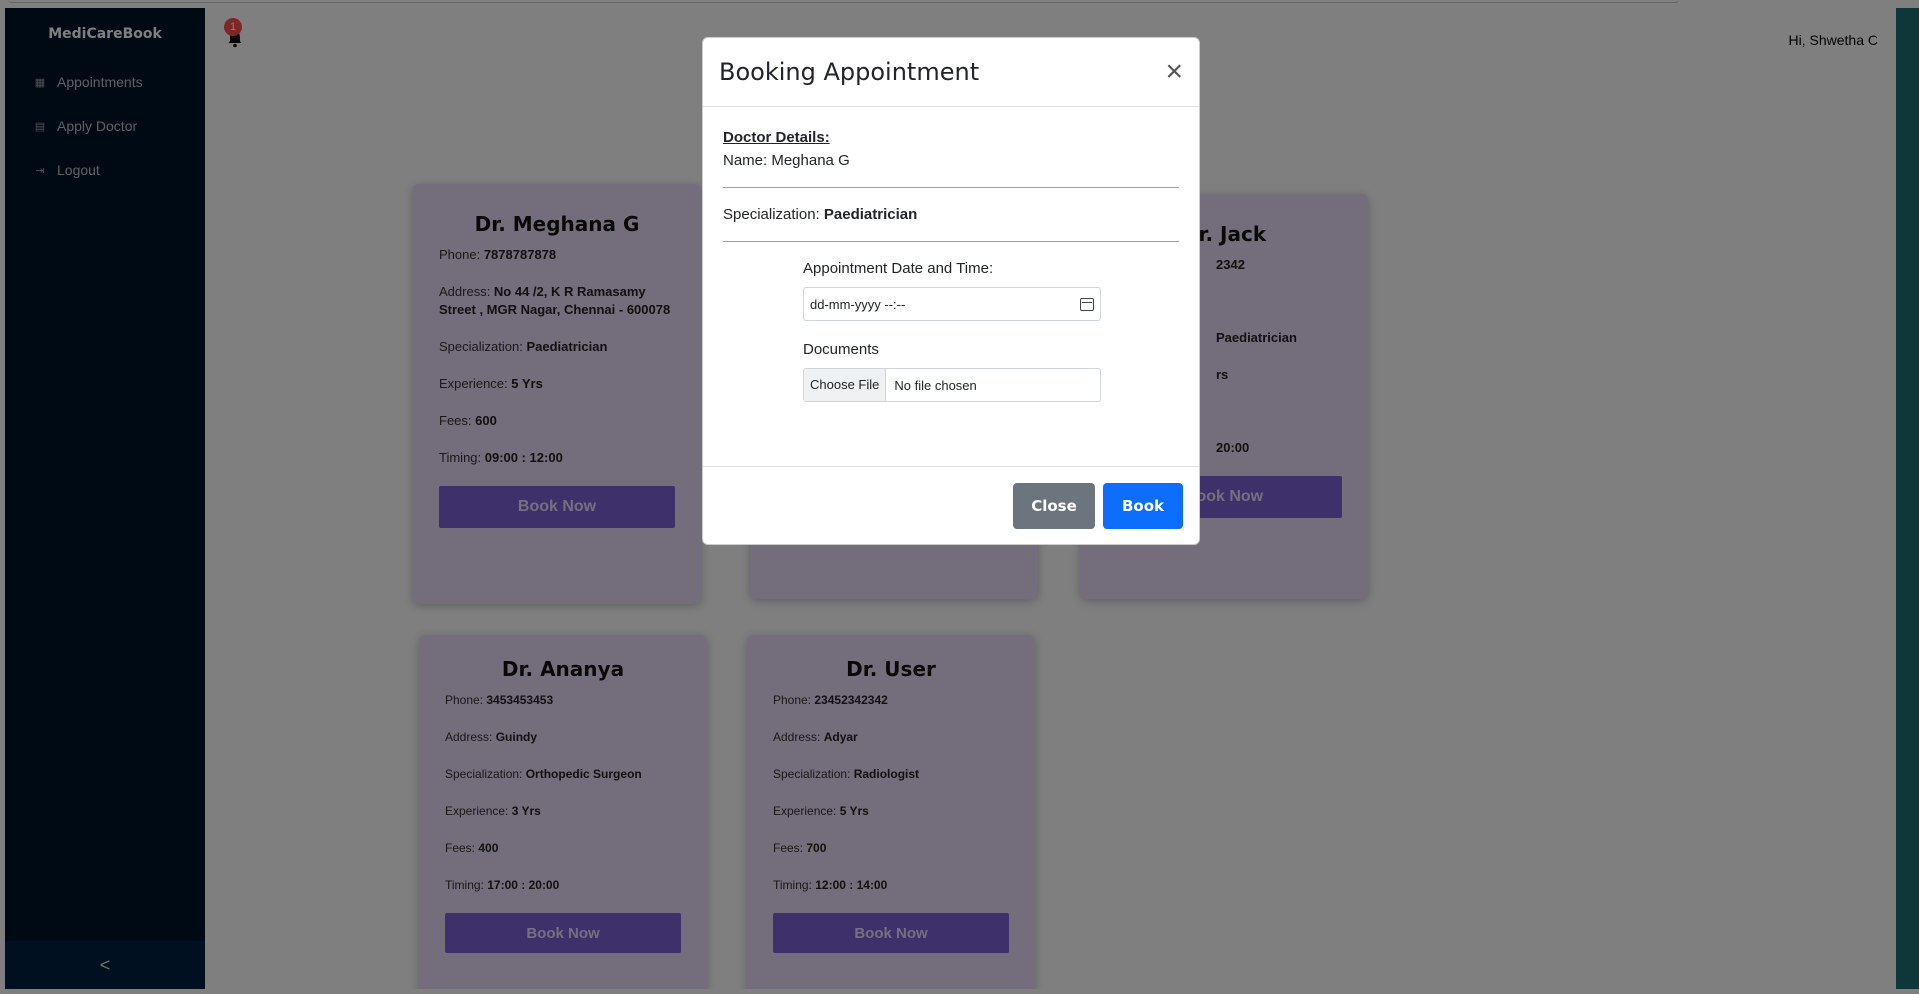  What do you see at coordinates (951, 505) in the screenshot?
I see `modal-footer: Close Book` at bounding box center [951, 505].